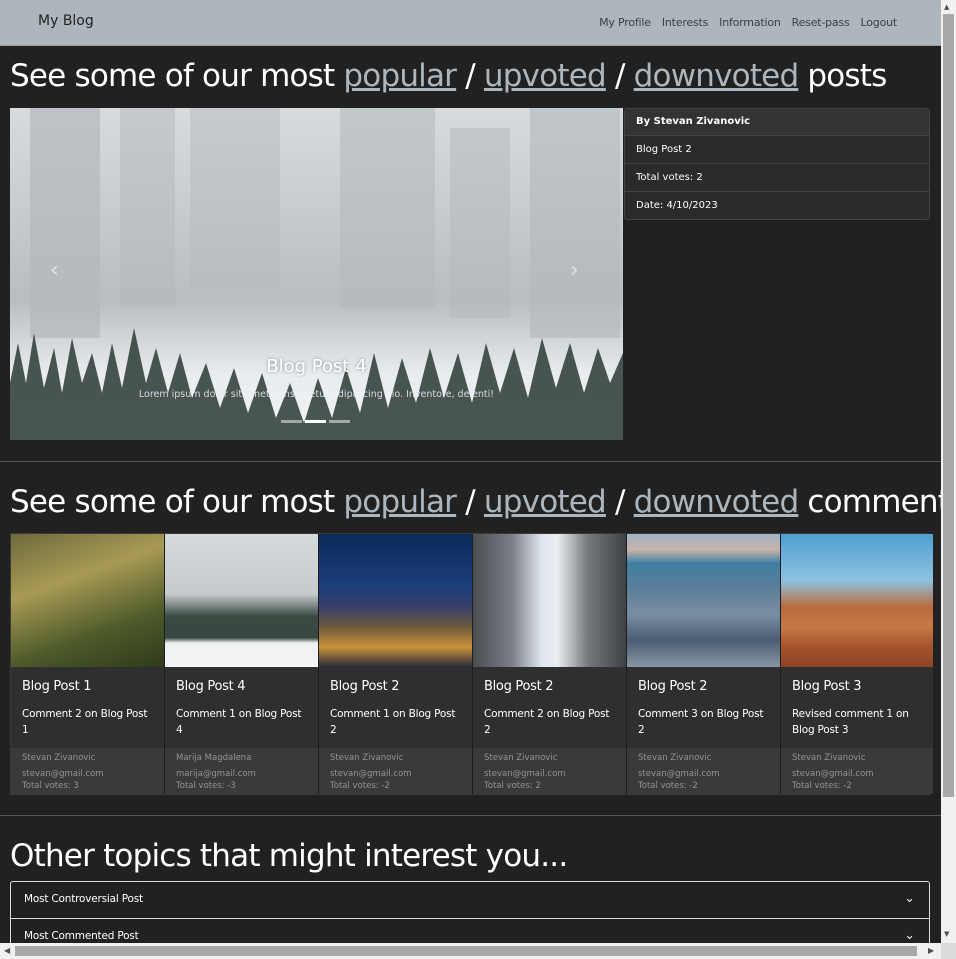 Image resolution: width=956 pixels, height=959 pixels. What do you see at coordinates (946, 934) in the screenshot?
I see `scroll-down-icon: ▼` at bounding box center [946, 934].